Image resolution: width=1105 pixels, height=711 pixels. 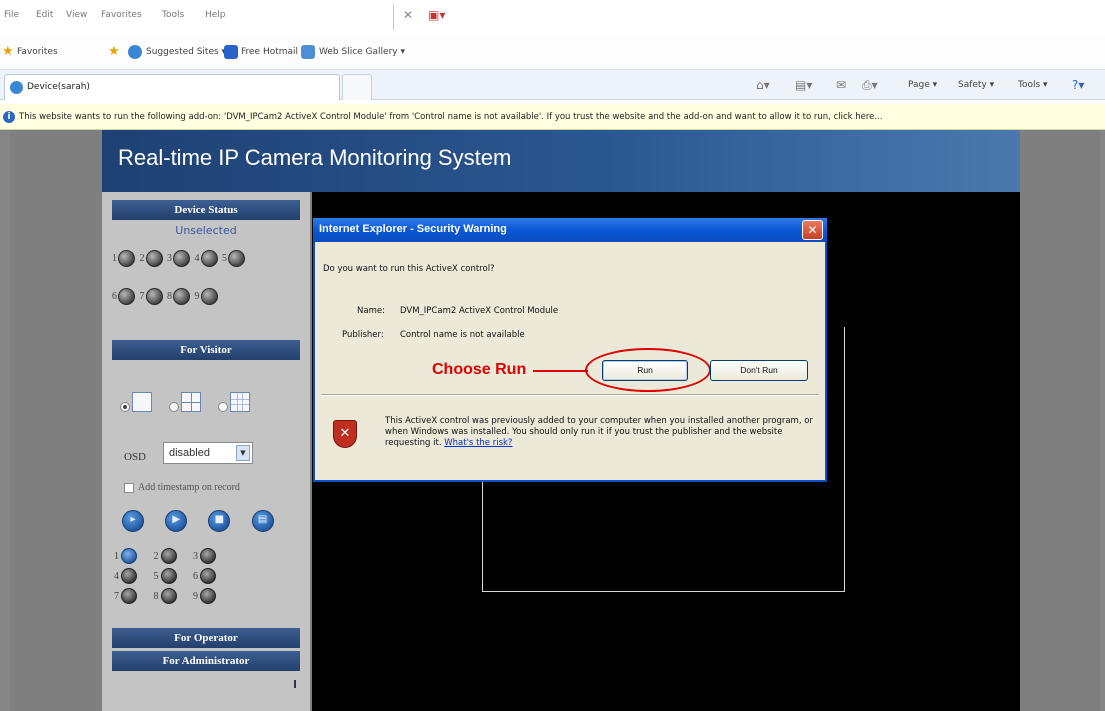 What do you see at coordinates (206, 638) in the screenshot?
I see `for-operator-header: For Operator` at bounding box center [206, 638].